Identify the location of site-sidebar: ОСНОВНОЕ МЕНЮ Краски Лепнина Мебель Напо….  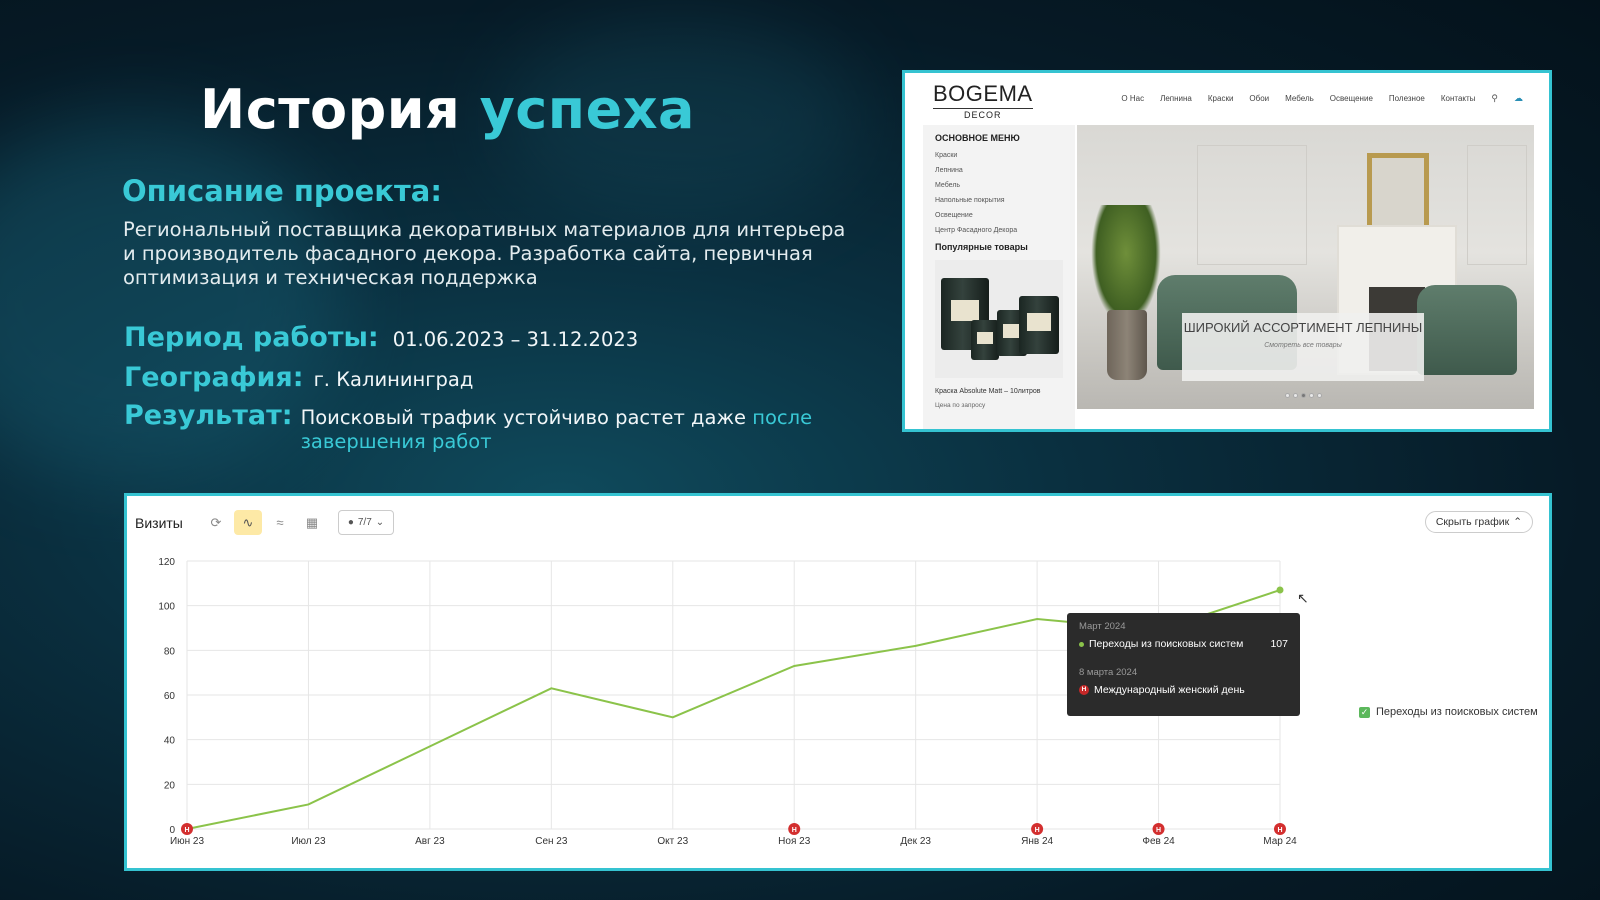
(999, 277).